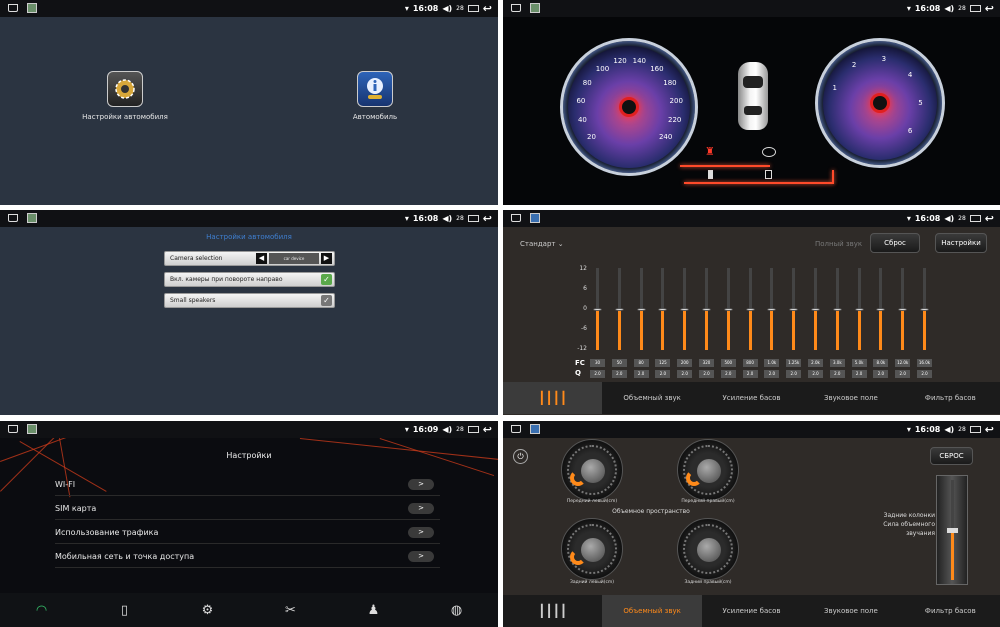 Image resolution: width=1000 pixels, height=627 pixels. Describe the element at coordinates (247, 509) in the screenshot. I see `settings-item-sim: SIM карта >` at that location.